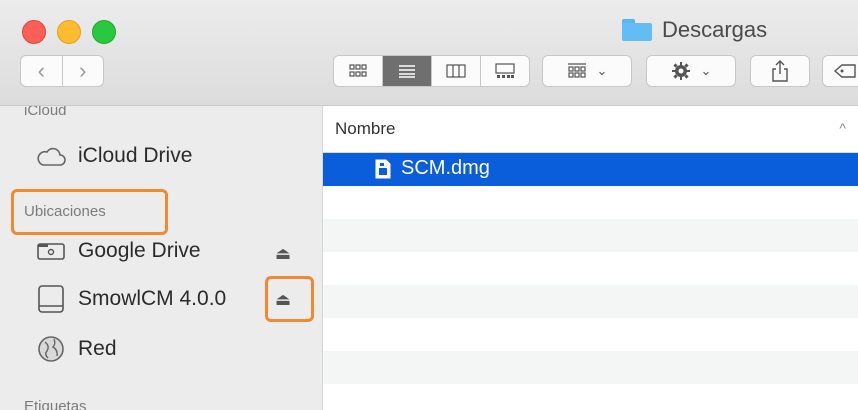 Image resolution: width=858 pixels, height=410 pixels. What do you see at coordinates (587, 71) in the screenshot?
I see `arrange-button: ⌄` at bounding box center [587, 71].